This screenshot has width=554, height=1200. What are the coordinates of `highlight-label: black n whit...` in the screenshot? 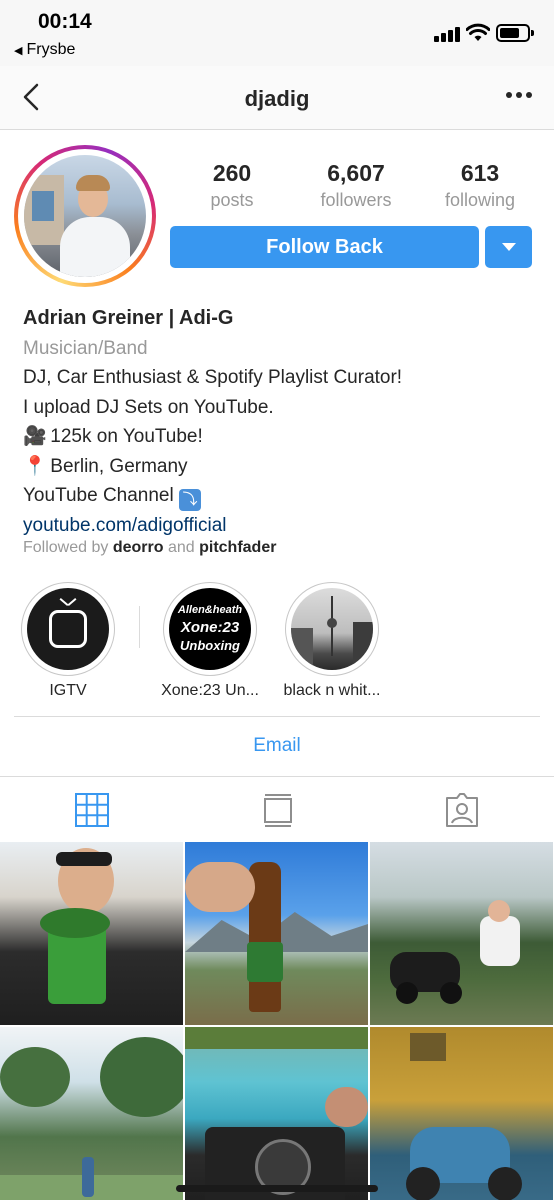 It's located at (332, 690).